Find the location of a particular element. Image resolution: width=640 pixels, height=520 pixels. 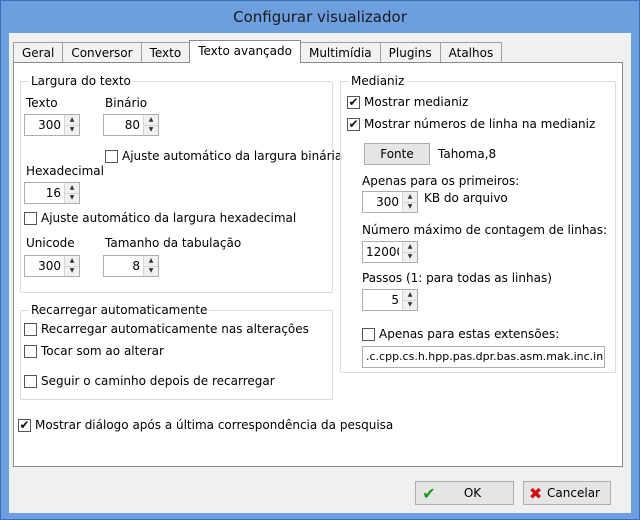

extensions-only-label: Apenas para estas extensões: is located at coordinates (469, 334).